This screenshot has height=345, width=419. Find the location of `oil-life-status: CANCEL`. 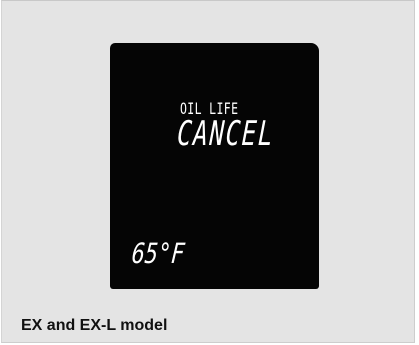

oil-life-status: CANCEL is located at coordinates (226, 134).